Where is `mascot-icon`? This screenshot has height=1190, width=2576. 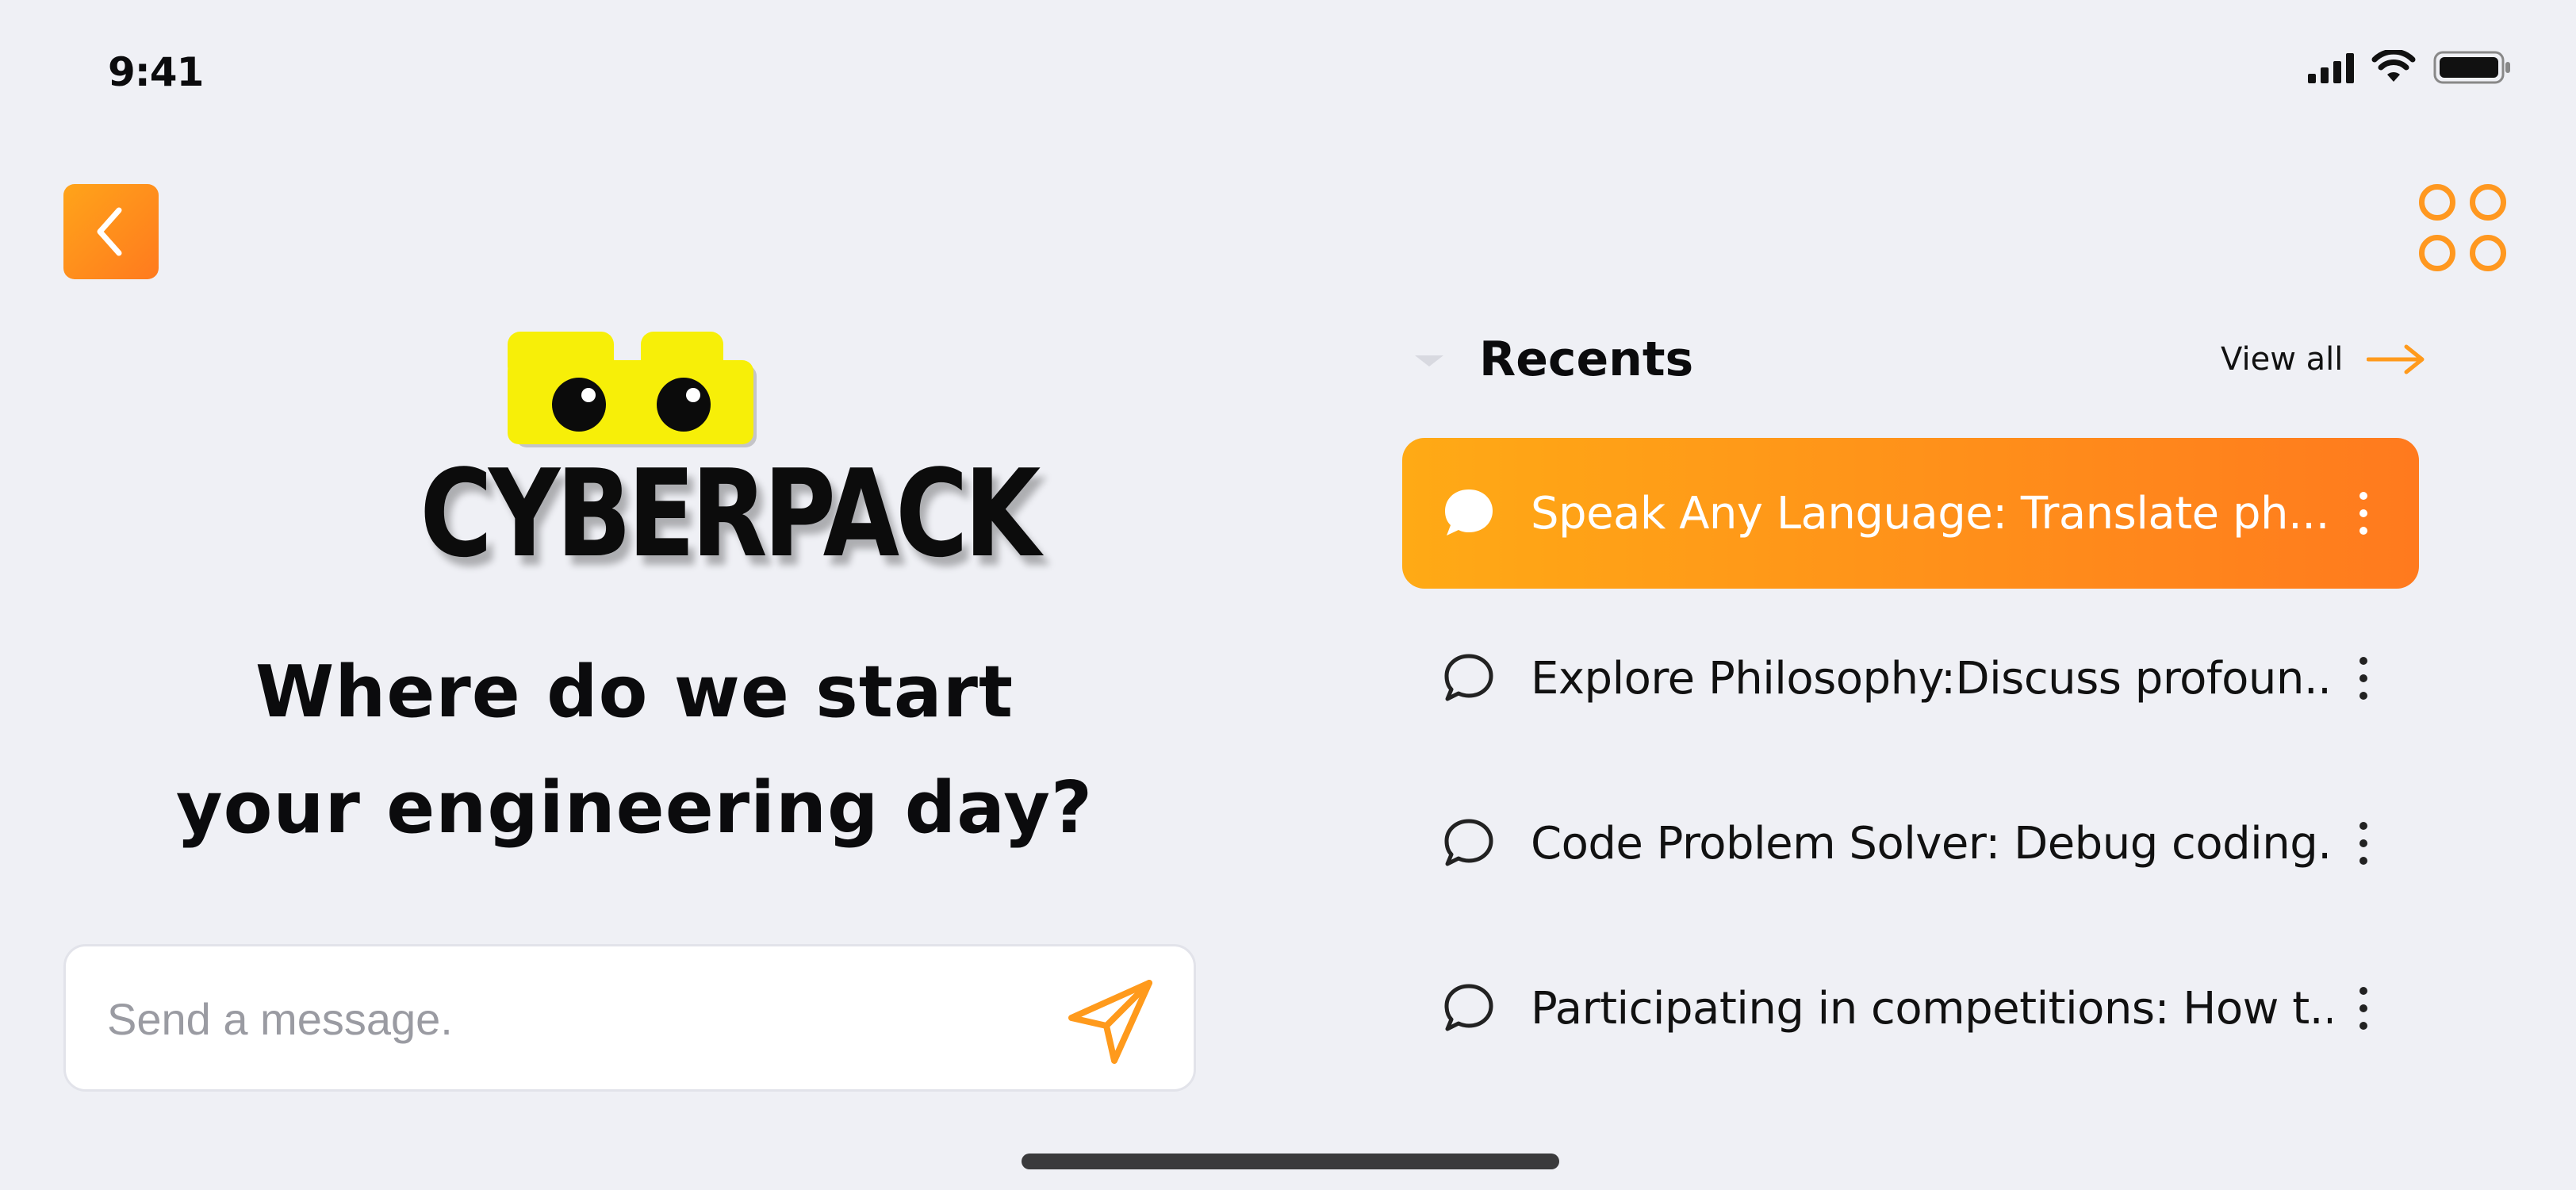 mascot-icon is located at coordinates (632, 389).